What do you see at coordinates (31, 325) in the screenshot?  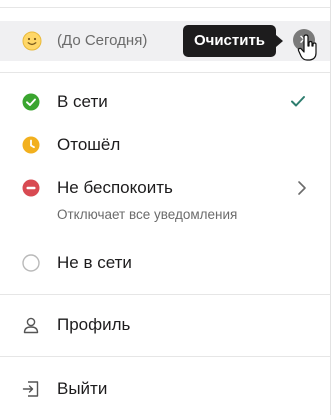 I see `user-icon` at bounding box center [31, 325].